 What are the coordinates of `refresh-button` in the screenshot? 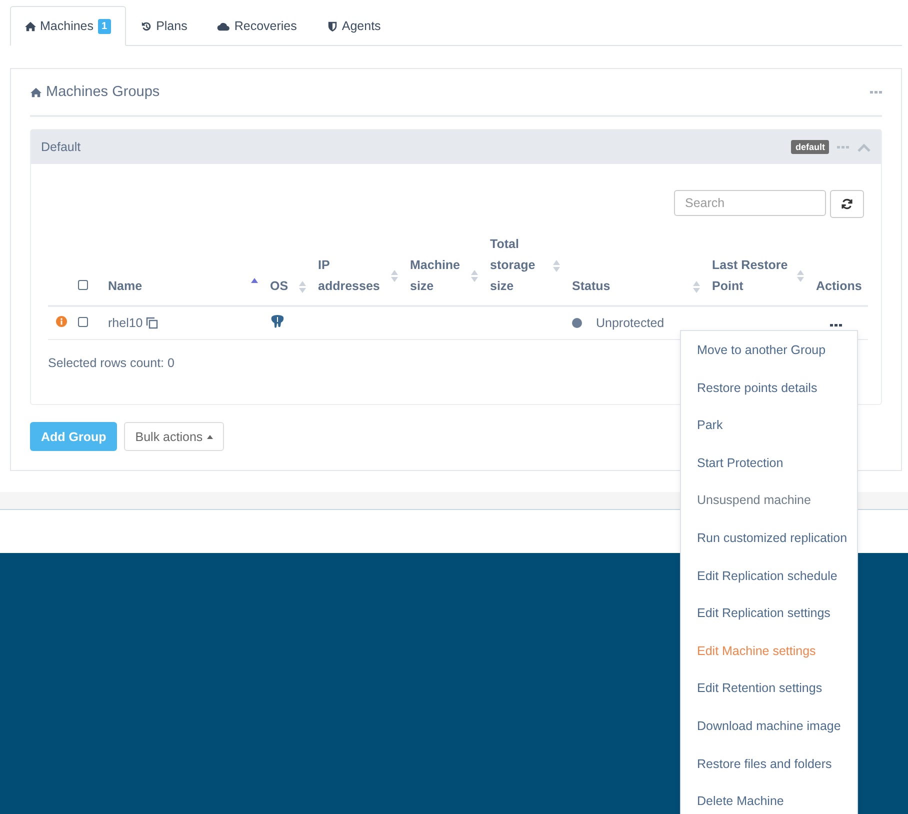 It's located at (847, 204).